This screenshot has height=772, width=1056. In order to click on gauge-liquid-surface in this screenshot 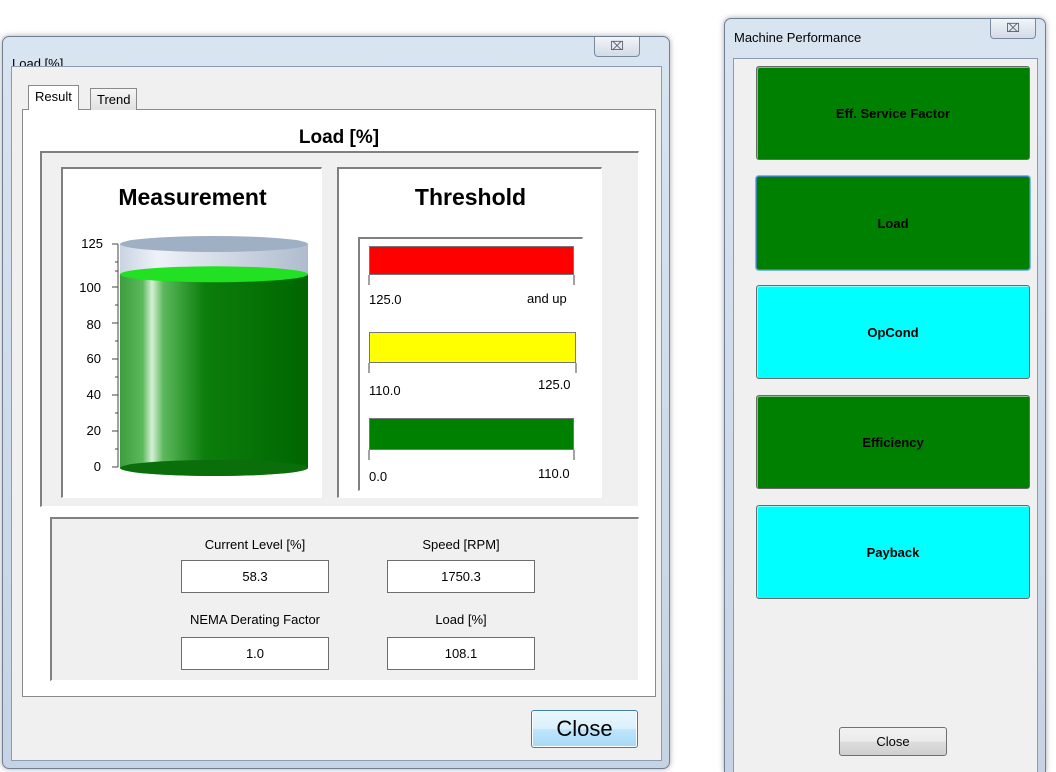, I will do `click(214, 274)`.